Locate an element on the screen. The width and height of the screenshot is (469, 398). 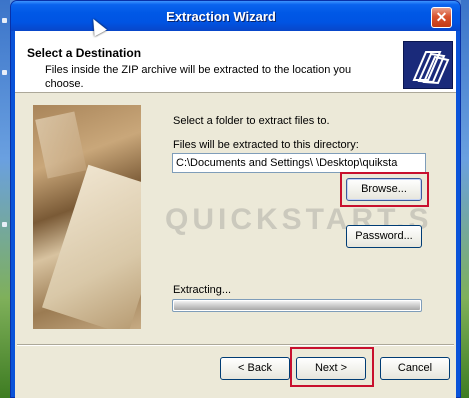
extraction-progress-bar is located at coordinates (297, 305).